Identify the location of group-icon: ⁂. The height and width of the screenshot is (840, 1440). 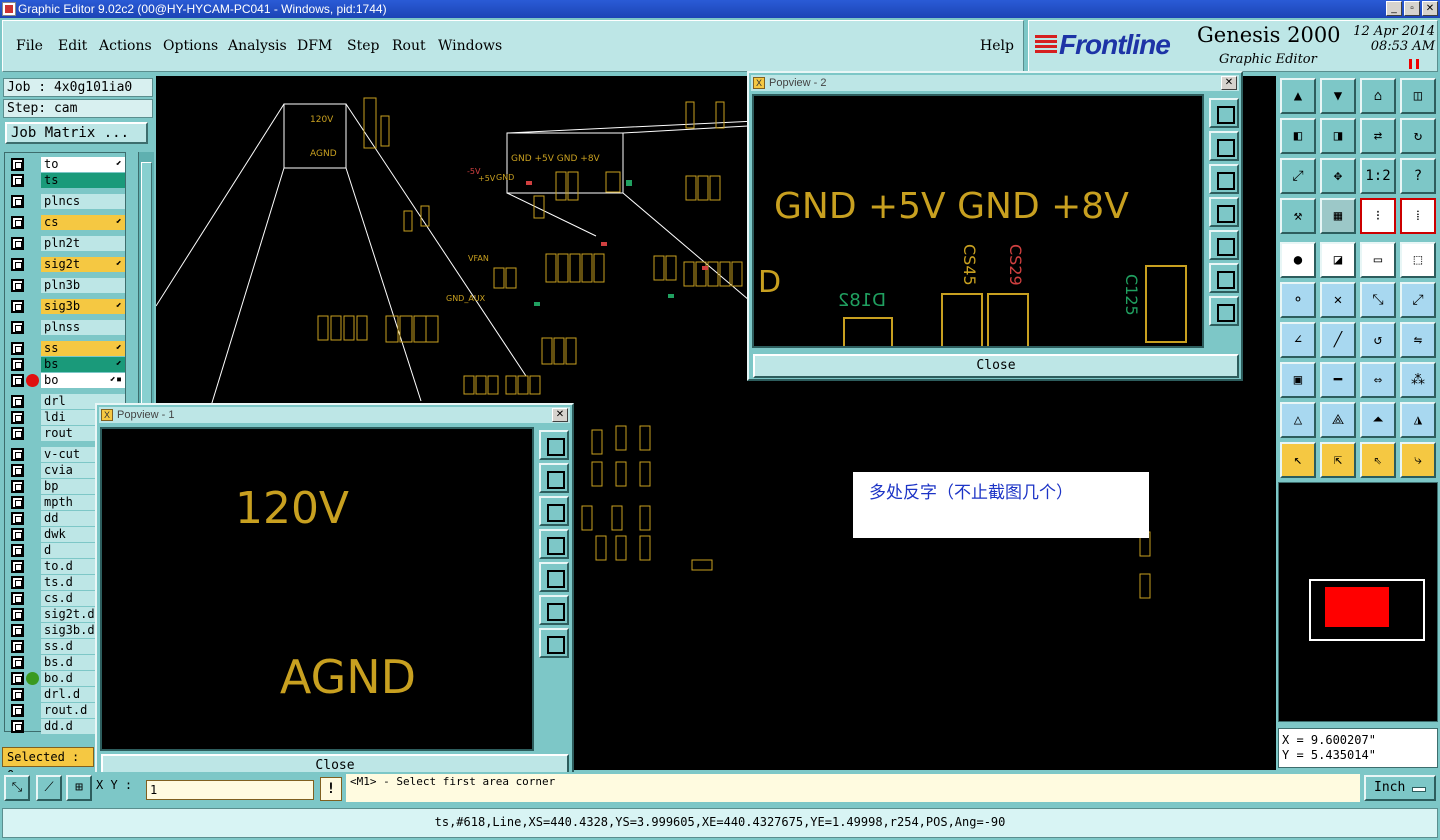
(1418, 380).